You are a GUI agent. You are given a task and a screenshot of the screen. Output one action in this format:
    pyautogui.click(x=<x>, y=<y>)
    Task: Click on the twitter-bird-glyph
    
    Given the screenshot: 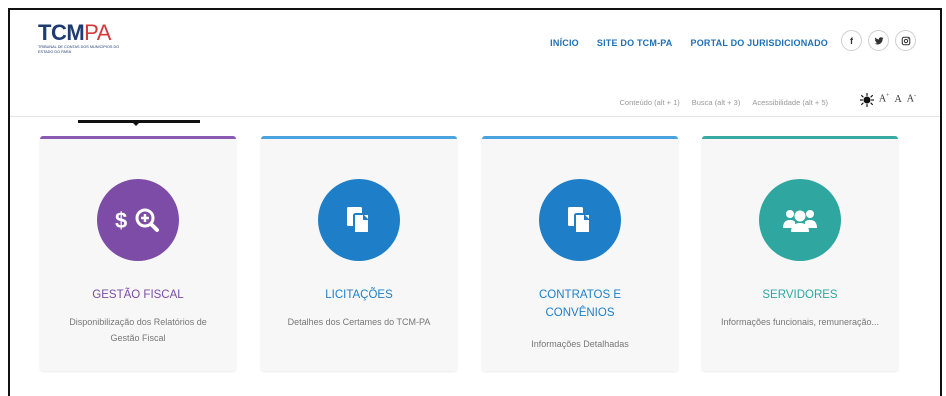 What is the action you would take?
    pyautogui.click(x=879, y=40)
    